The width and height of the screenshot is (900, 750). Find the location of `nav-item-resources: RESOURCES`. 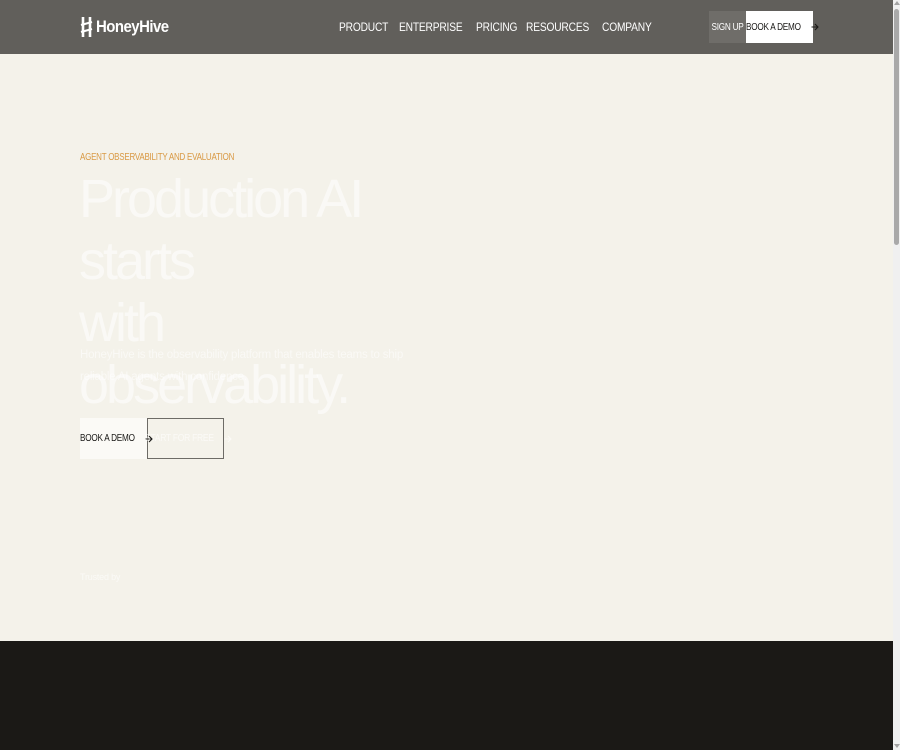

nav-item-resources: RESOURCES is located at coordinates (557, 27).